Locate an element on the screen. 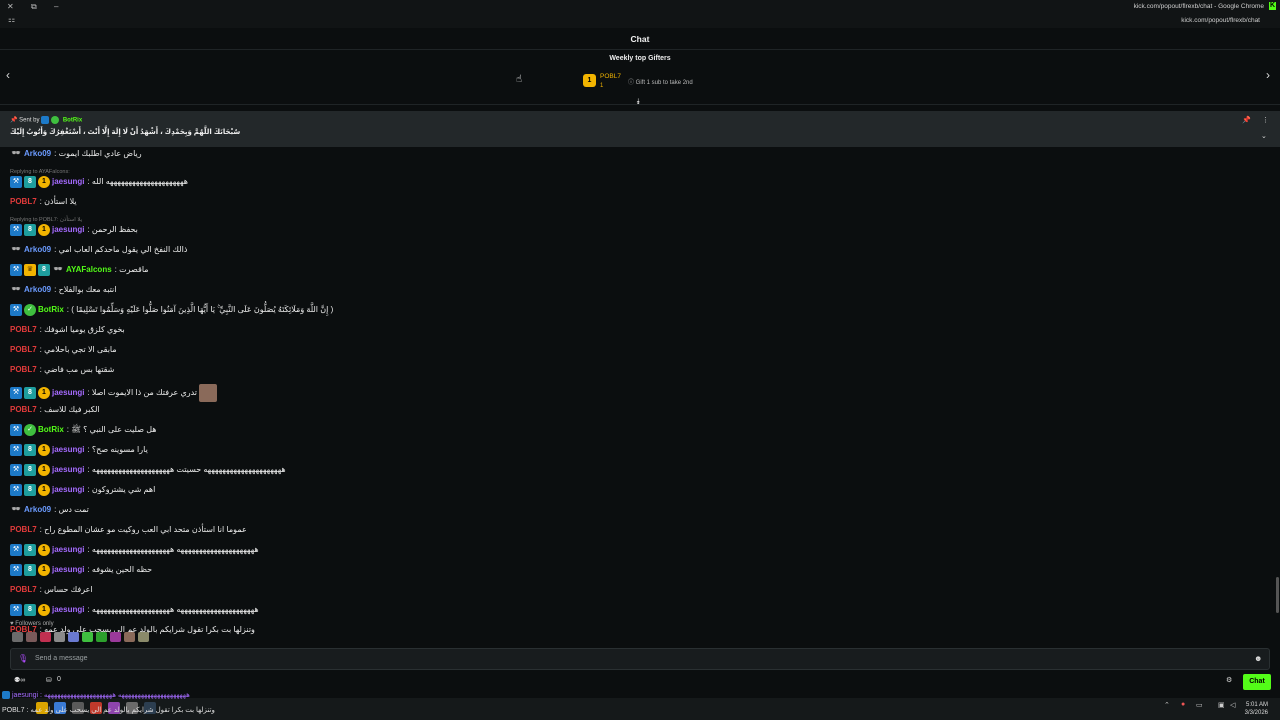  microphone-tray-icon: ● is located at coordinates (1183, 704).